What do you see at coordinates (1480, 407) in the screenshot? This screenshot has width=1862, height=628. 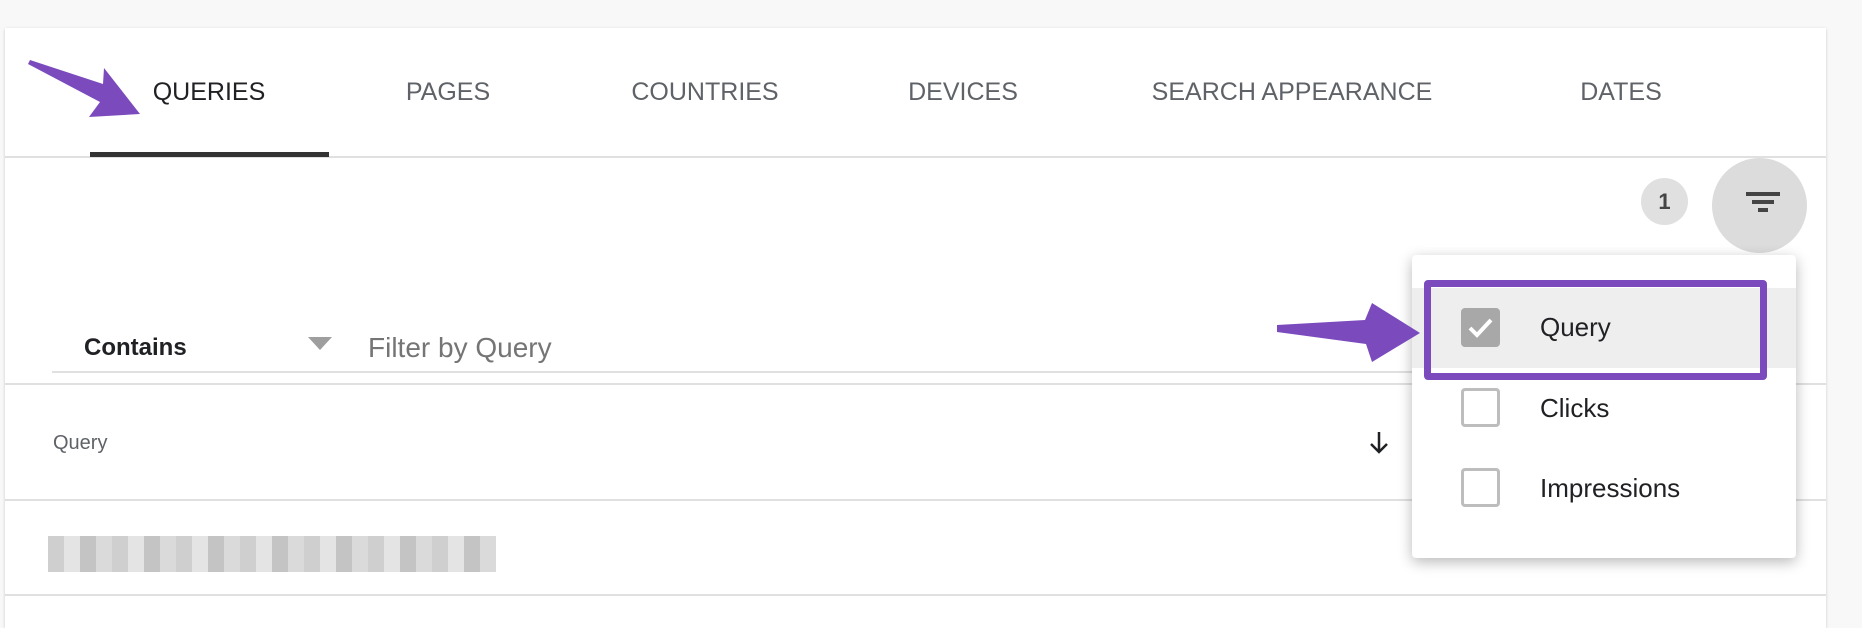 I see `checkbox-clicks` at bounding box center [1480, 407].